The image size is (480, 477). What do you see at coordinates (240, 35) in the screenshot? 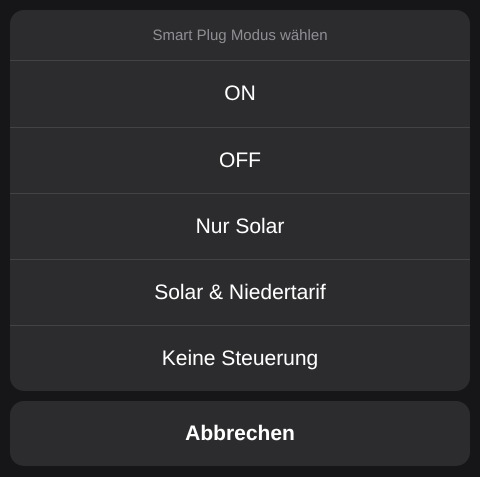
I see `sheet-title: Smart Plug Modus wählen` at bounding box center [240, 35].